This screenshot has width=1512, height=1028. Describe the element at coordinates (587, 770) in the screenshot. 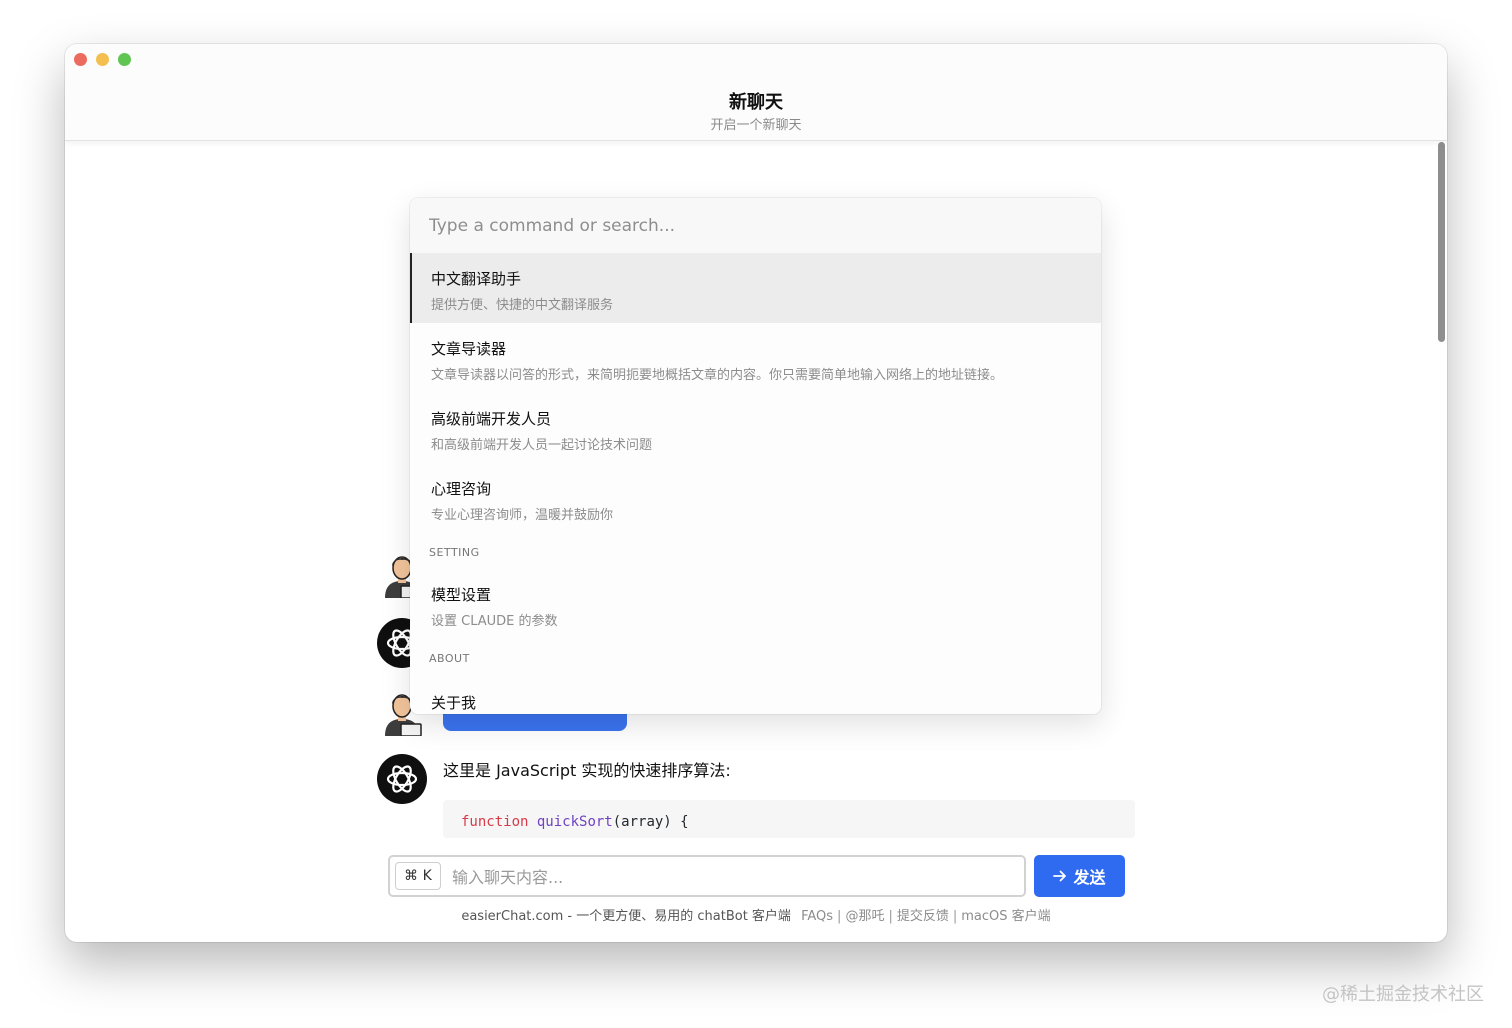

I see `bot-message-text: 这里是 JavaScript 实现的快速排序算法:` at that location.